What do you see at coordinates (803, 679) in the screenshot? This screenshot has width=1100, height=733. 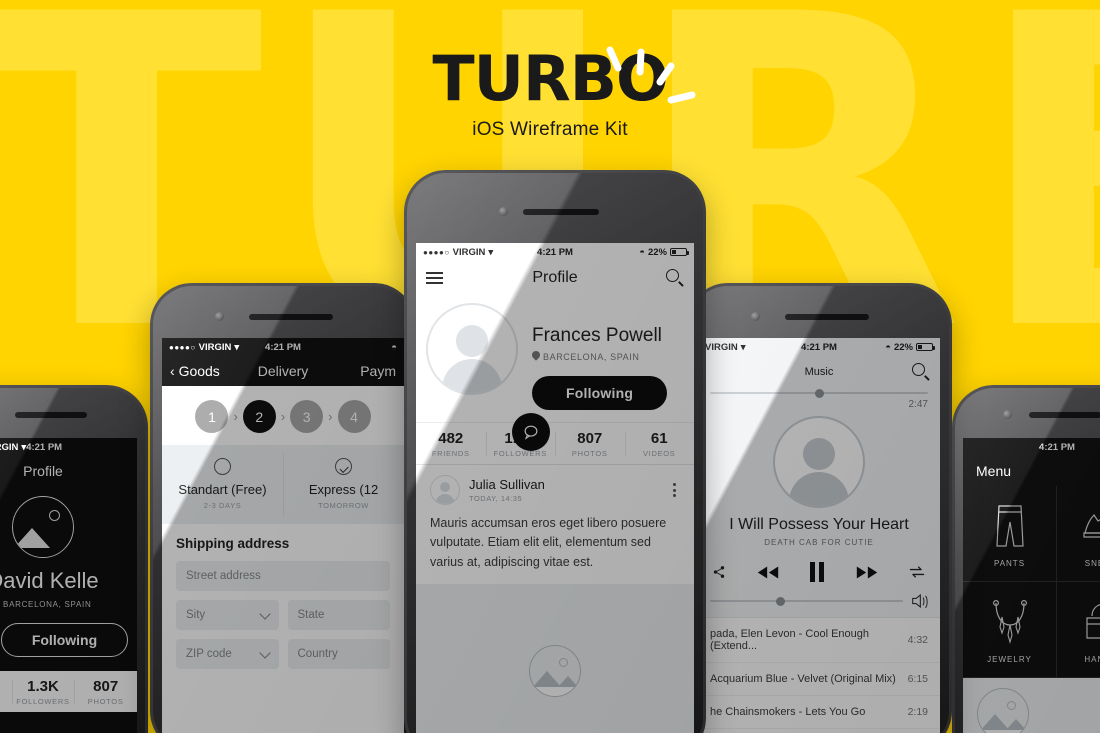 I see `track-title: Acquarium Blue - Velvet (Original Mix)` at bounding box center [803, 679].